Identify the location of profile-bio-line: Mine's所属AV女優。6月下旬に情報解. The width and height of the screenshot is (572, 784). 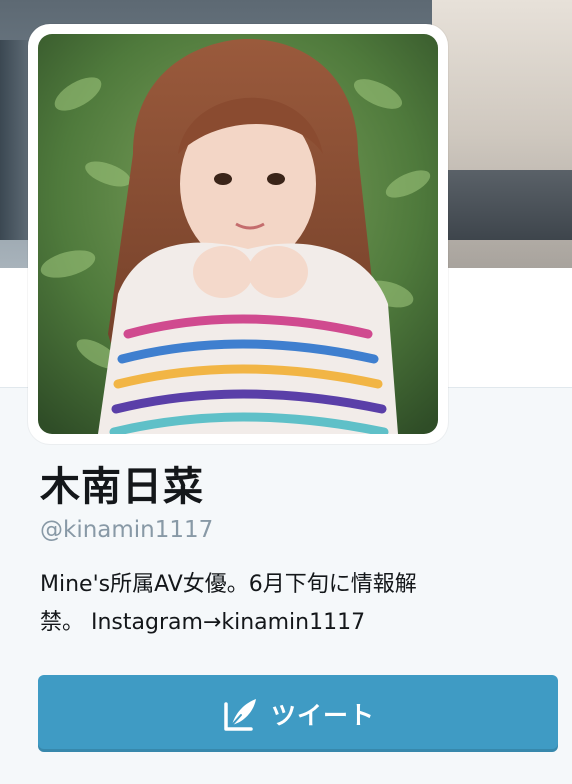
(228, 584).